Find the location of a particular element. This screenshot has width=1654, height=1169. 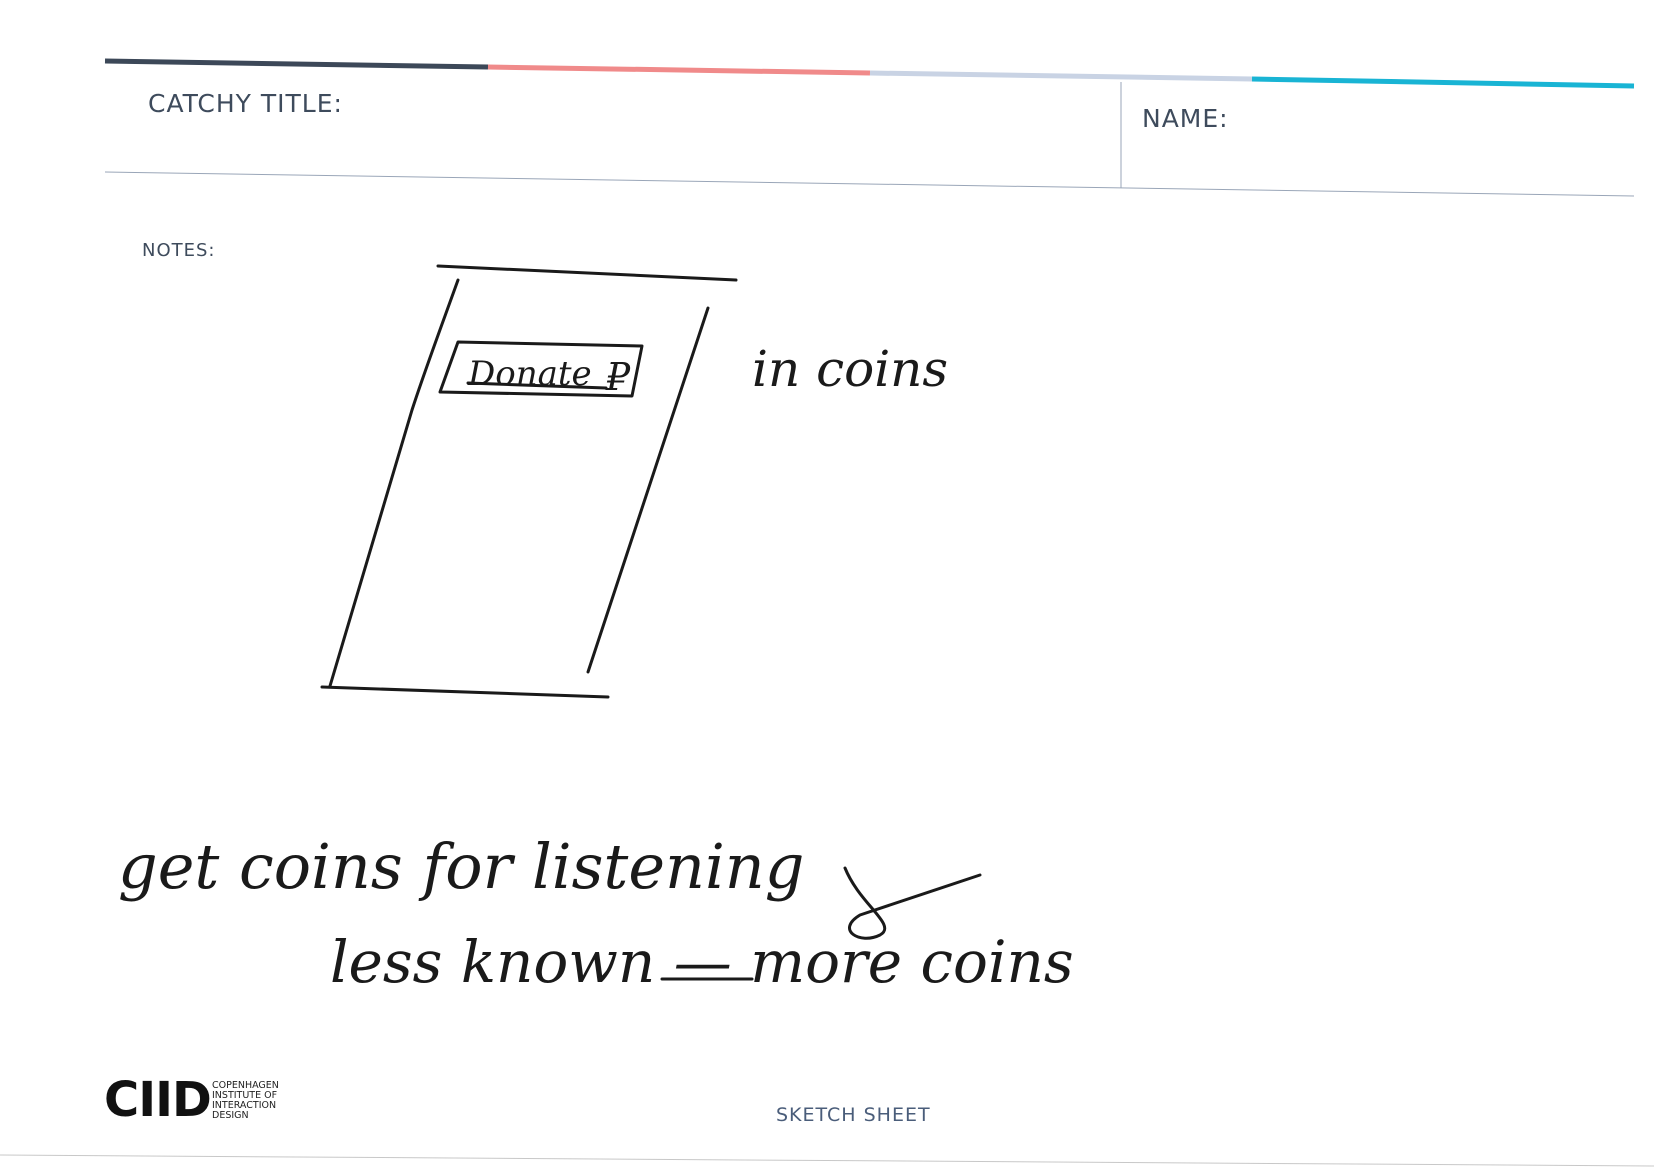

donate-currency-symbol: ₽ is located at coordinates (618, 377).